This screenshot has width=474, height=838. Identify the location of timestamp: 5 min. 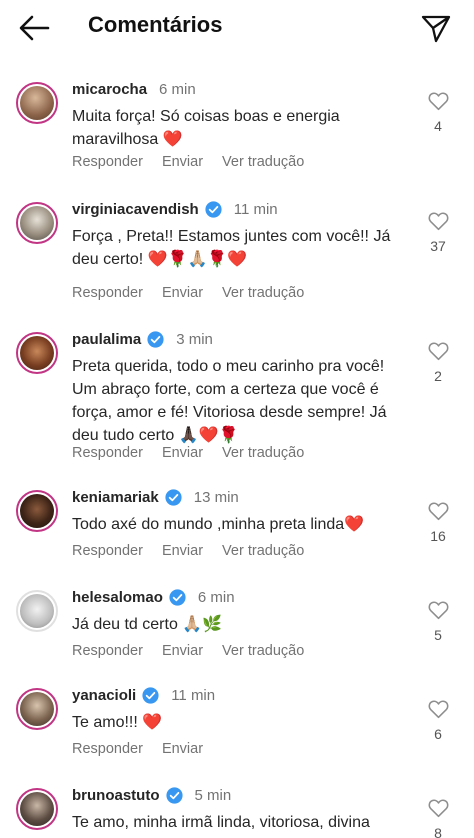
(213, 795).